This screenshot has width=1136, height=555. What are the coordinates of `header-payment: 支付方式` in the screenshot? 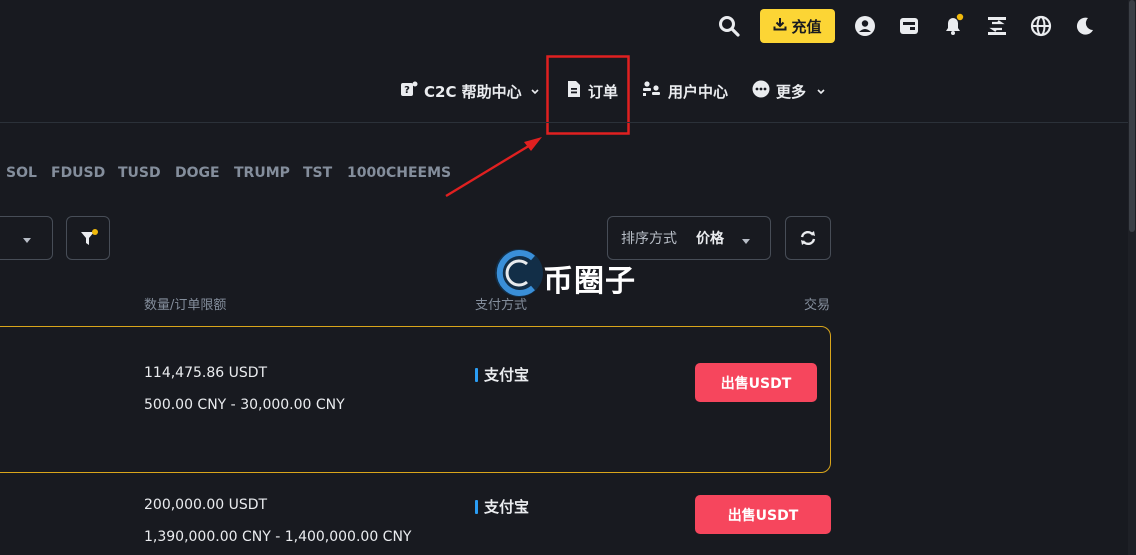 It's located at (501, 305).